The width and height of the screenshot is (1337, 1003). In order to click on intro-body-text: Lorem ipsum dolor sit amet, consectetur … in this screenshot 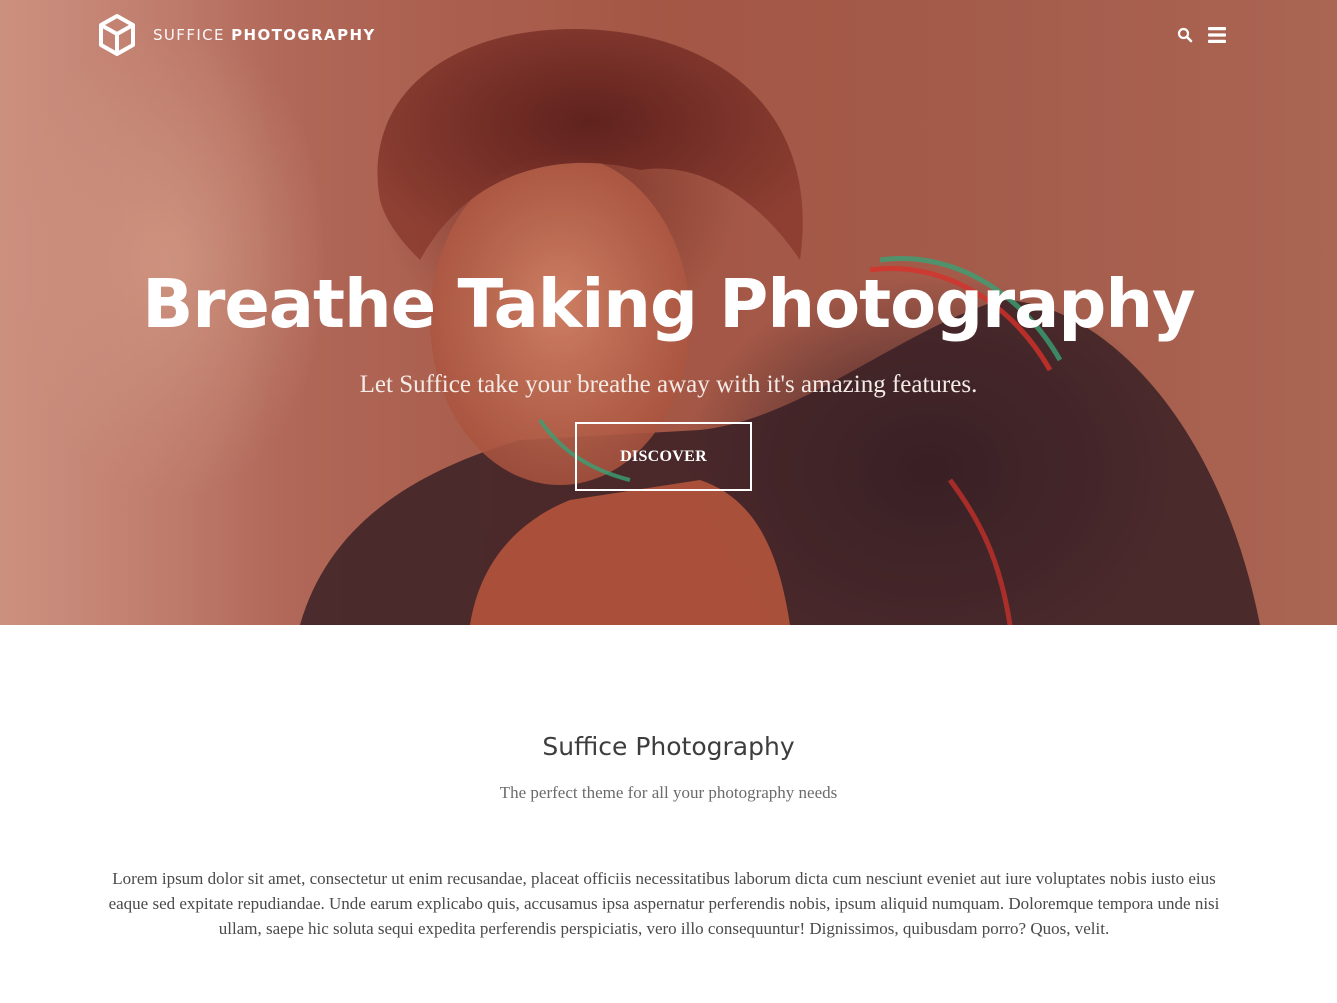, I will do `click(664, 903)`.